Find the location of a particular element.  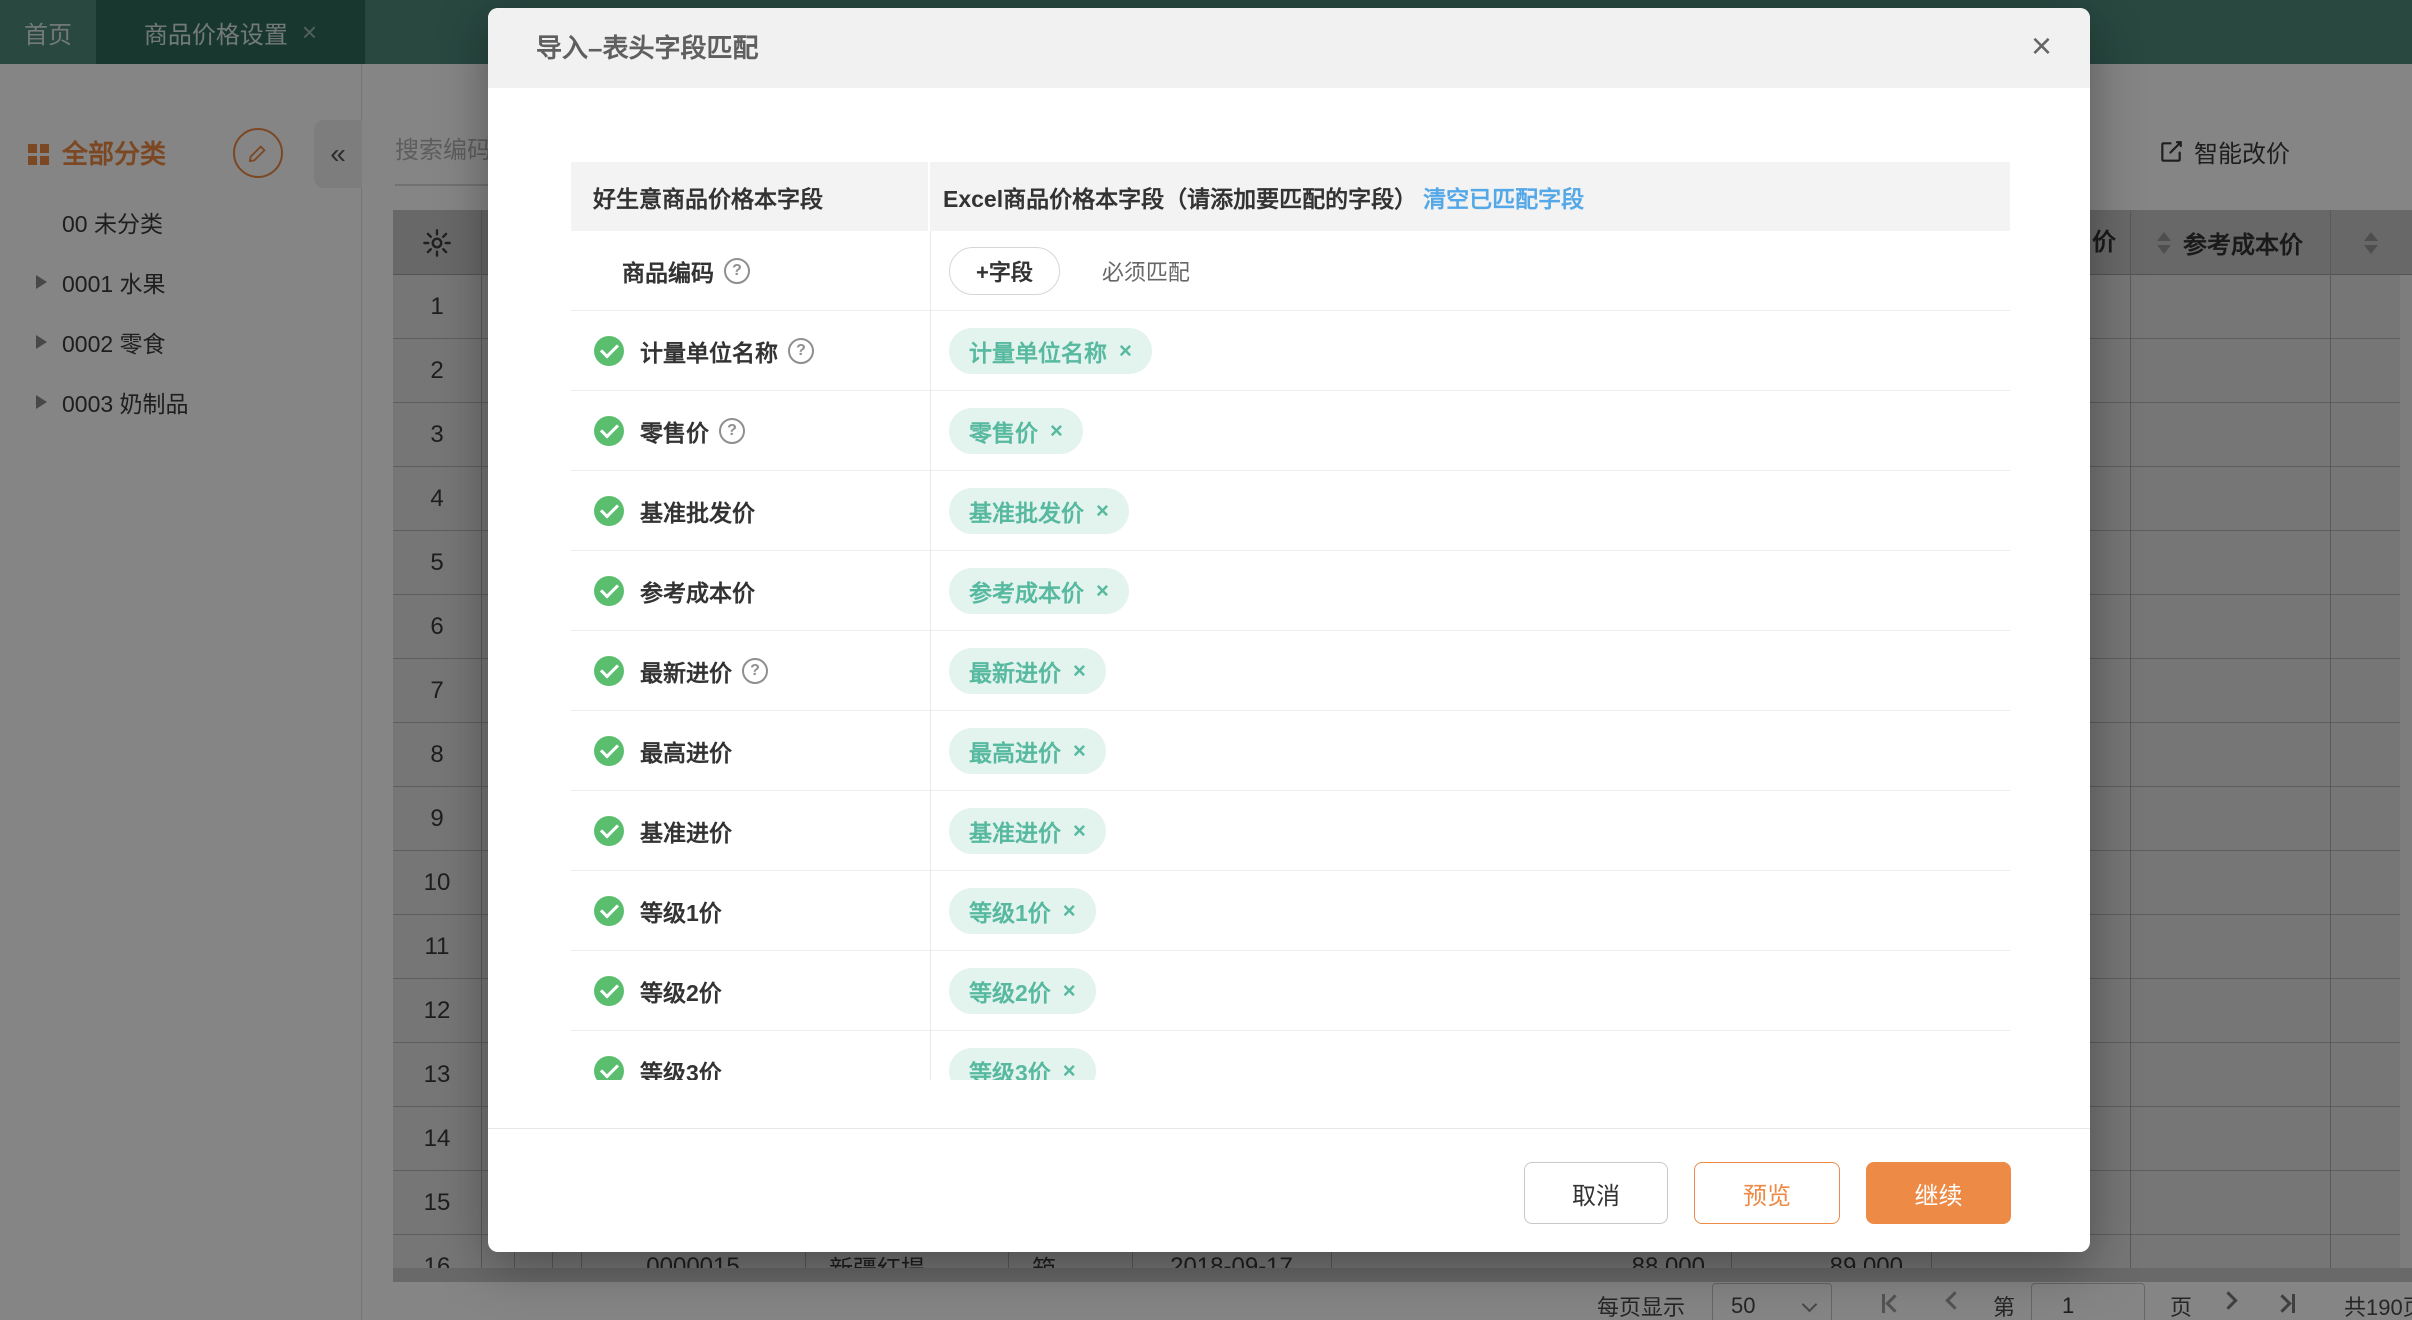

modal-close-icon: × is located at coordinates (2041, 46).